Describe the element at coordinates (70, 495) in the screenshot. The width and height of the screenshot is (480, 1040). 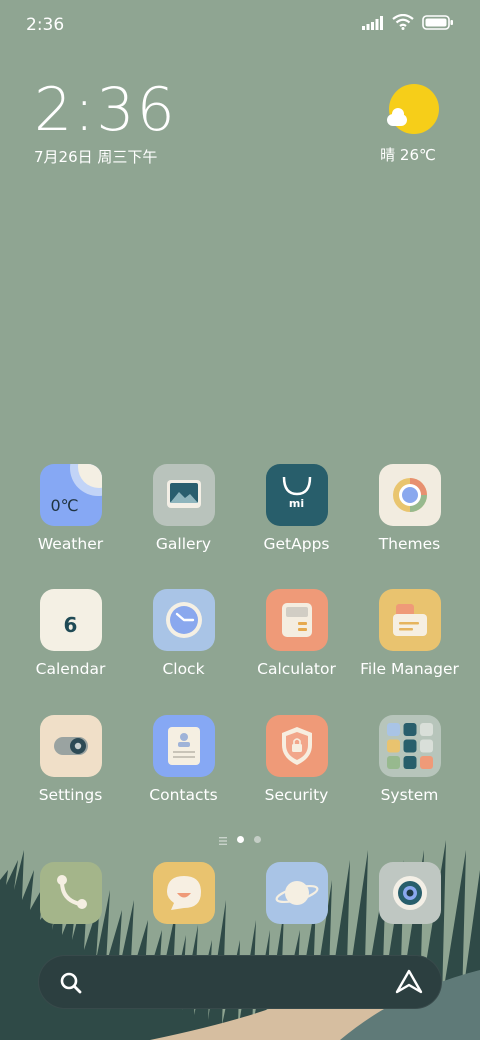
I see `weather-icon: 0℃` at that location.